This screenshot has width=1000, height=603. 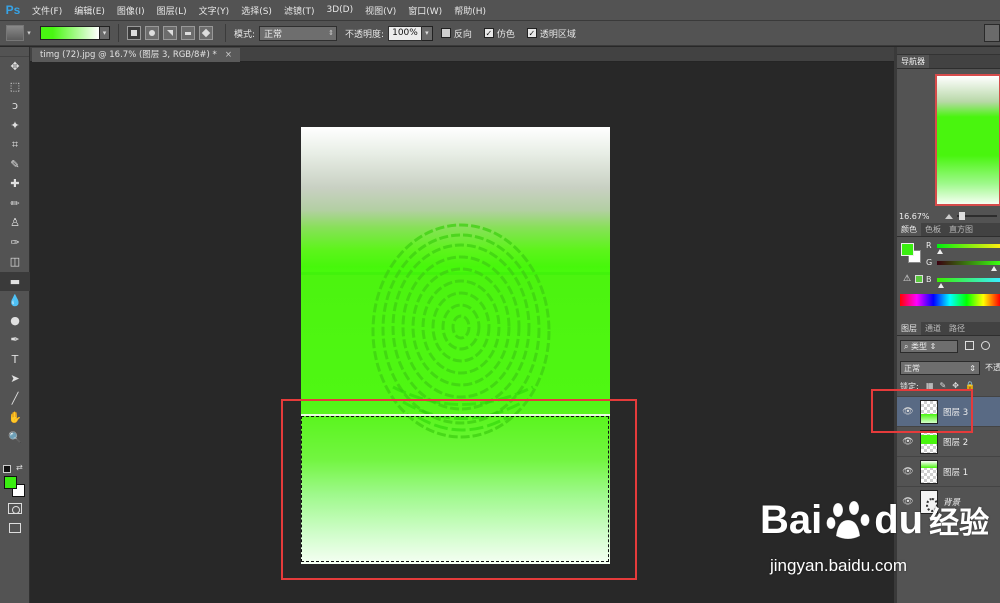 What do you see at coordinates (134, 33) in the screenshot?
I see `linear-gradient-button` at bounding box center [134, 33].